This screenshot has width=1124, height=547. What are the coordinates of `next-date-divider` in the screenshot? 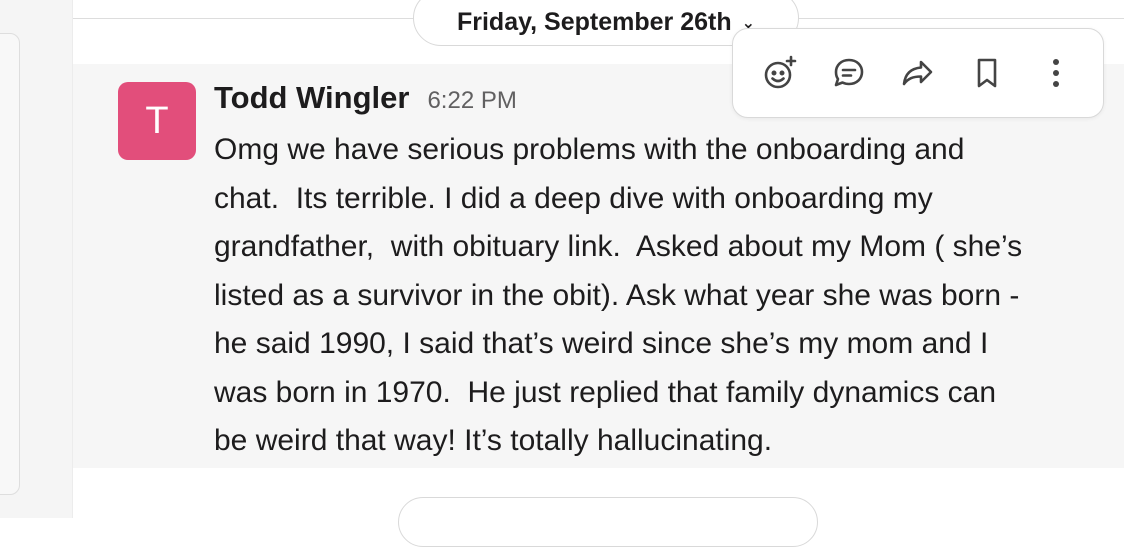 It's located at (608, 522).